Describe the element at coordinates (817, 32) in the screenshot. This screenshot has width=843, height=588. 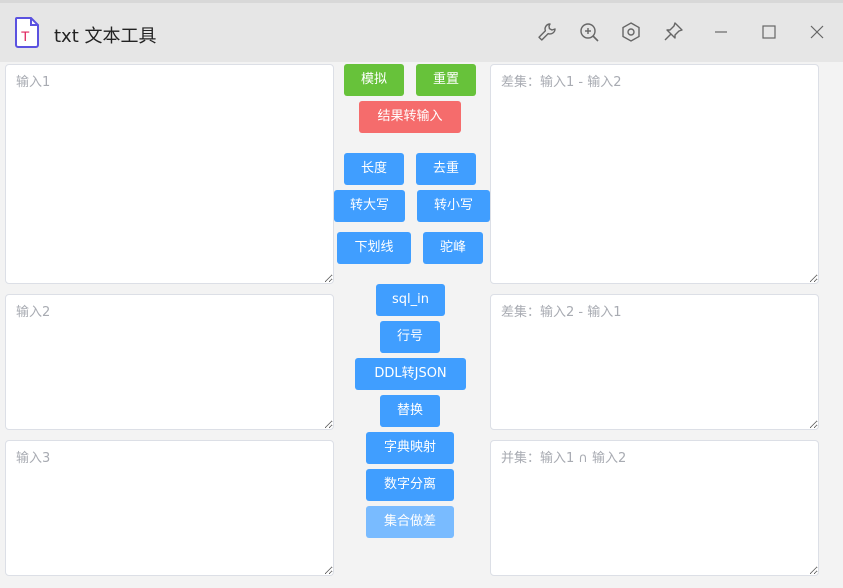
I see `close-icon` at that location.